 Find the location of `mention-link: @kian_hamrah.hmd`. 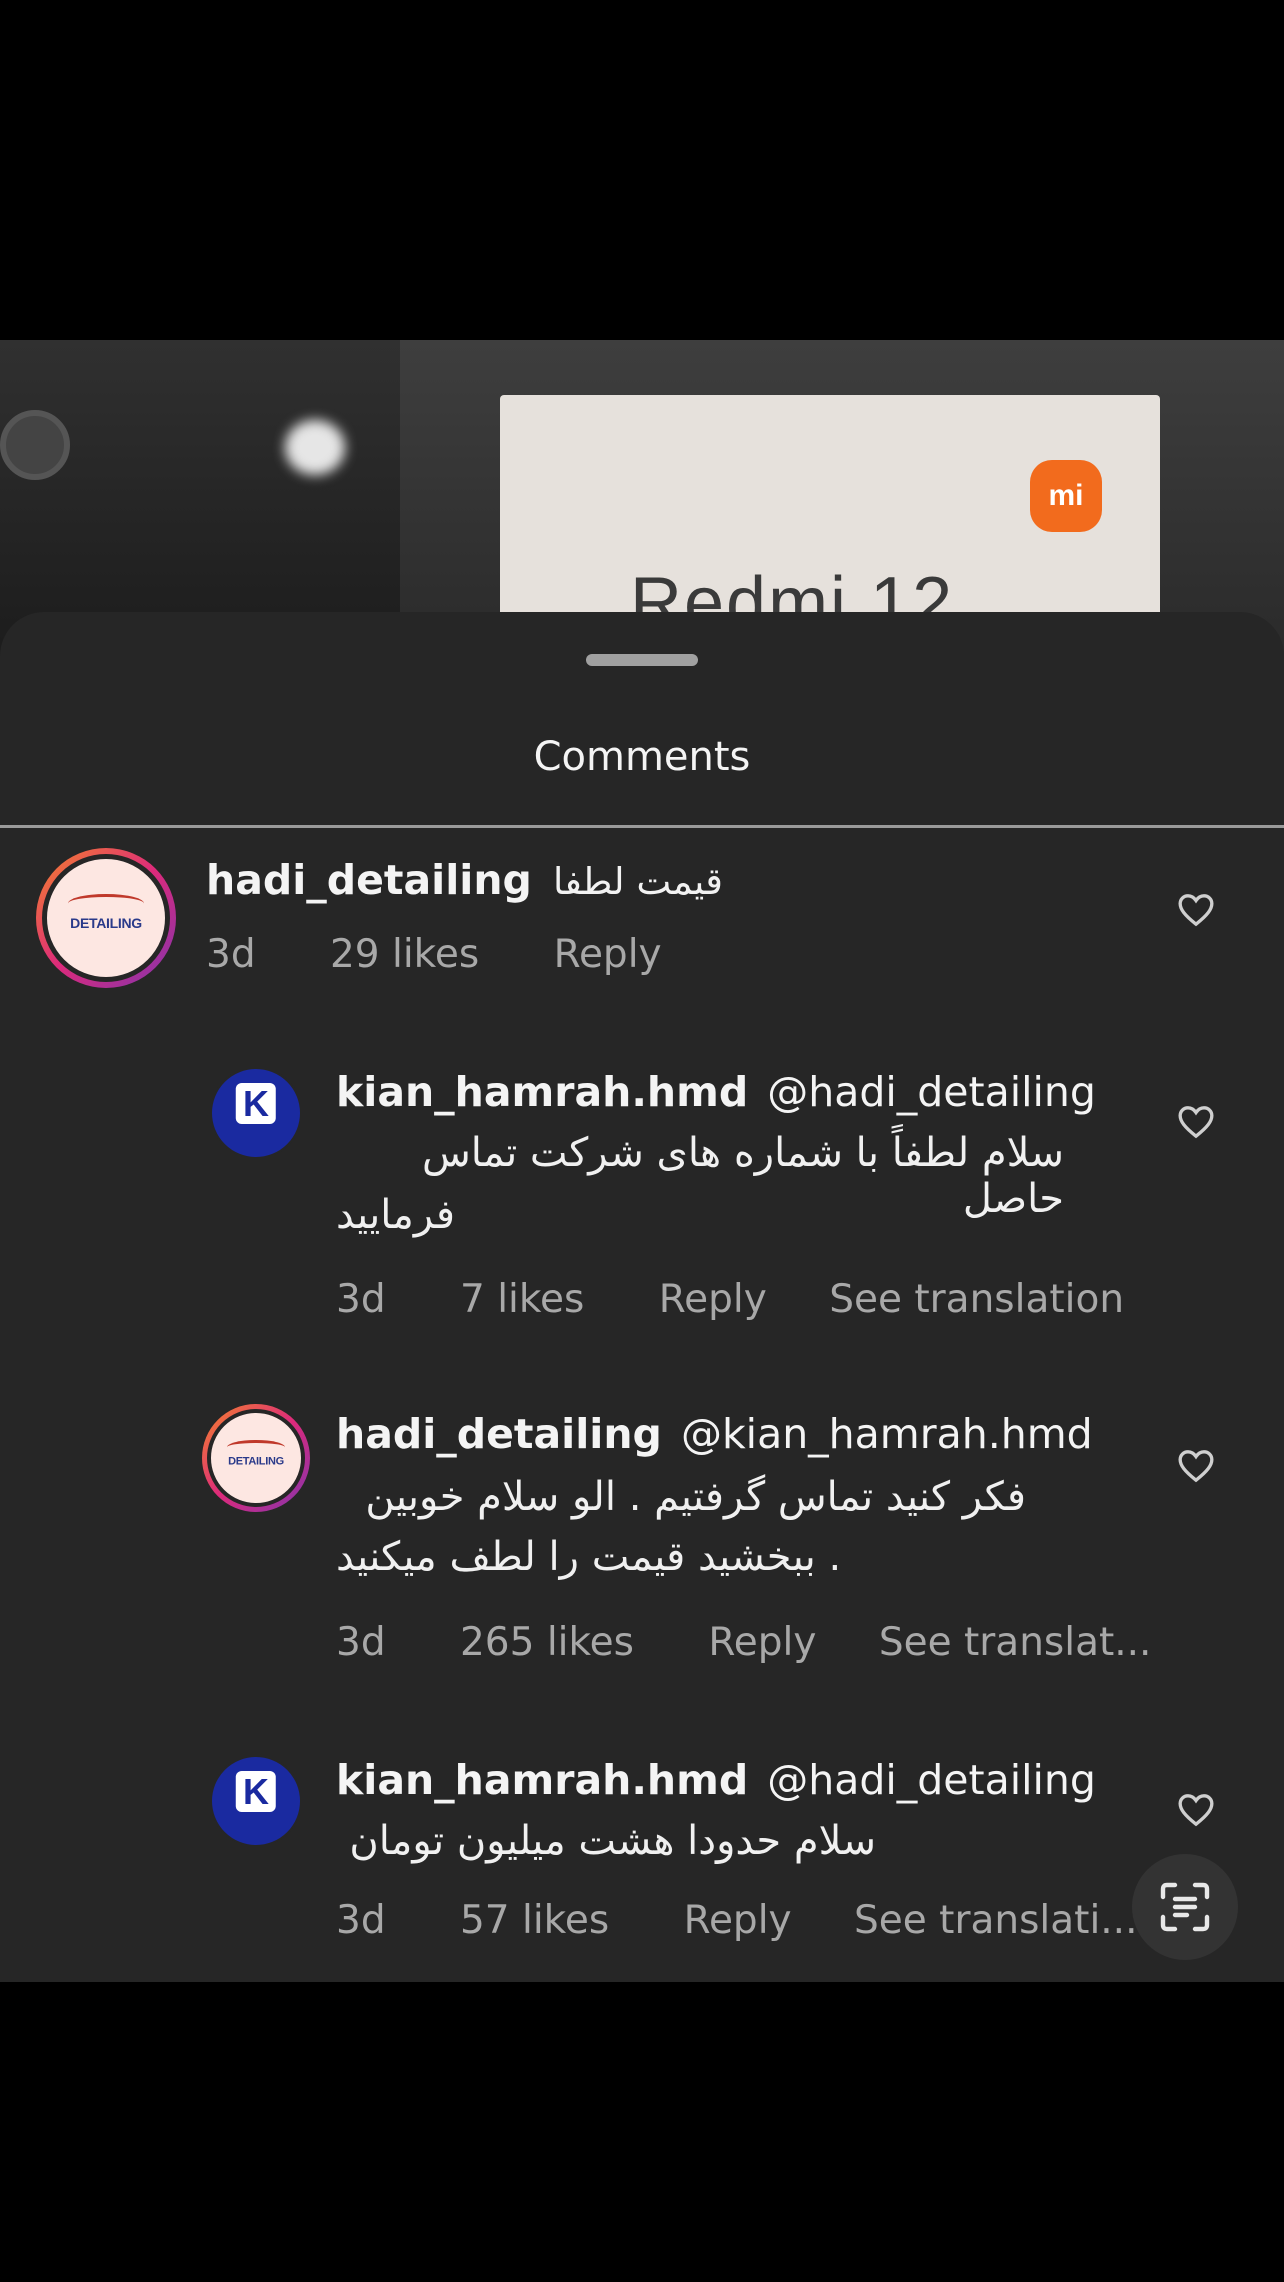

mention-link: @kian_hamrah.hmd is located at coordinates (887, 1434).